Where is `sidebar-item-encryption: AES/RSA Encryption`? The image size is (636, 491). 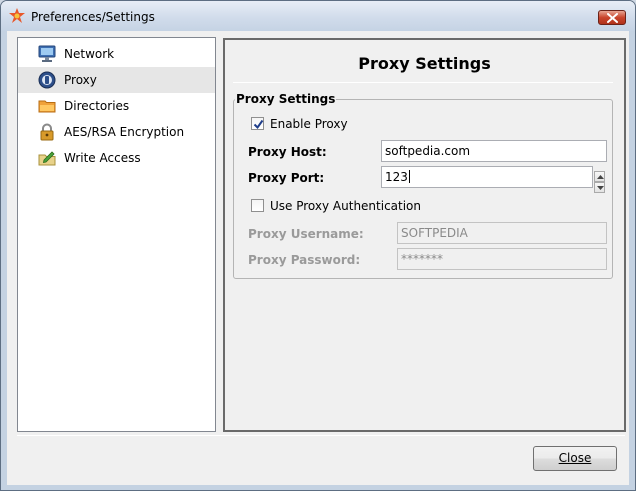 sidebar-item-encryption: AES/RSA Encryption is located at coordinates (116, 132).